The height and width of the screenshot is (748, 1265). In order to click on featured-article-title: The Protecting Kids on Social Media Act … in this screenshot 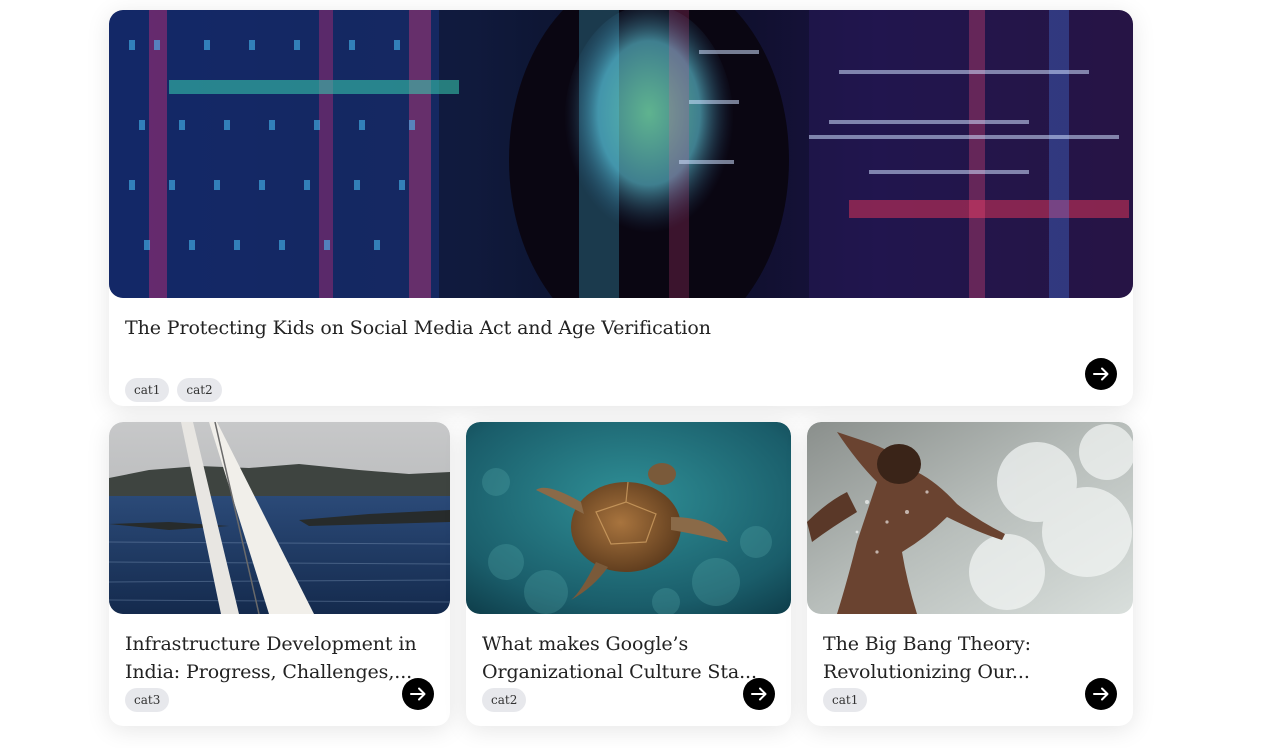, I will do `click(575, 328)`.